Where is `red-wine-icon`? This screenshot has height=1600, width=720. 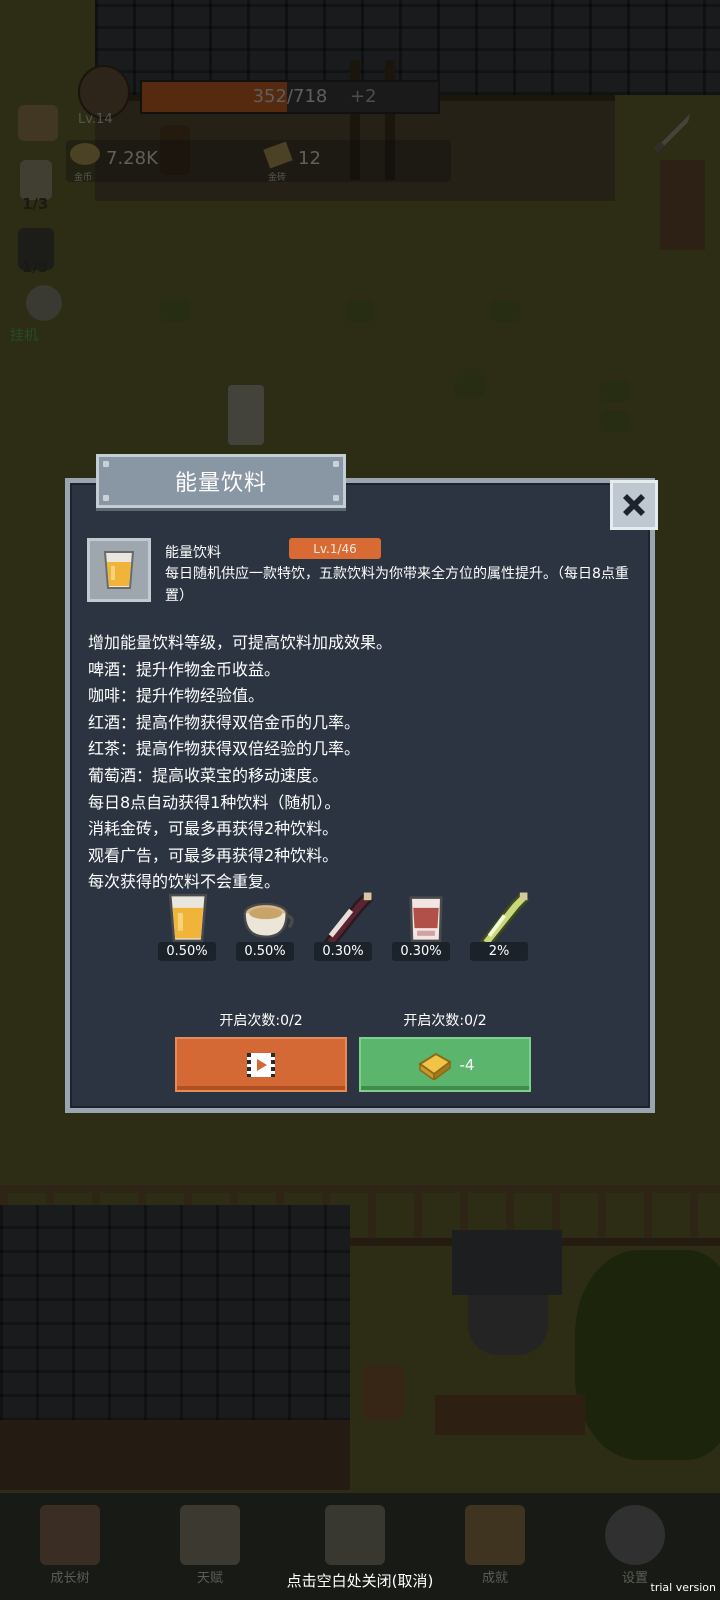
red-wine-icon is located at coordinates (346, 918).